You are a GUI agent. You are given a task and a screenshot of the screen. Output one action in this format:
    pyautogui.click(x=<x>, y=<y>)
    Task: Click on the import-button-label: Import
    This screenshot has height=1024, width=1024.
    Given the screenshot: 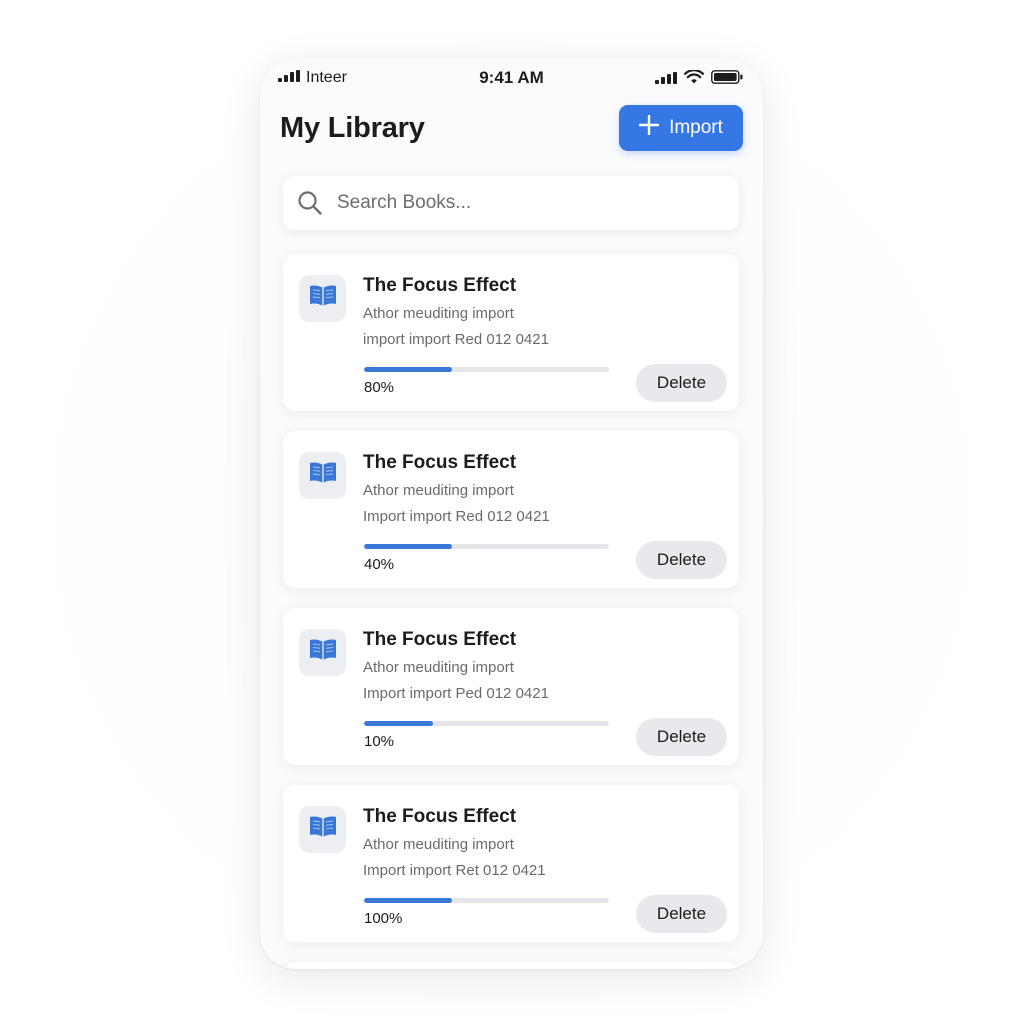 What is the action you would take?
    pyautogui.click(x=696, y=127)
    